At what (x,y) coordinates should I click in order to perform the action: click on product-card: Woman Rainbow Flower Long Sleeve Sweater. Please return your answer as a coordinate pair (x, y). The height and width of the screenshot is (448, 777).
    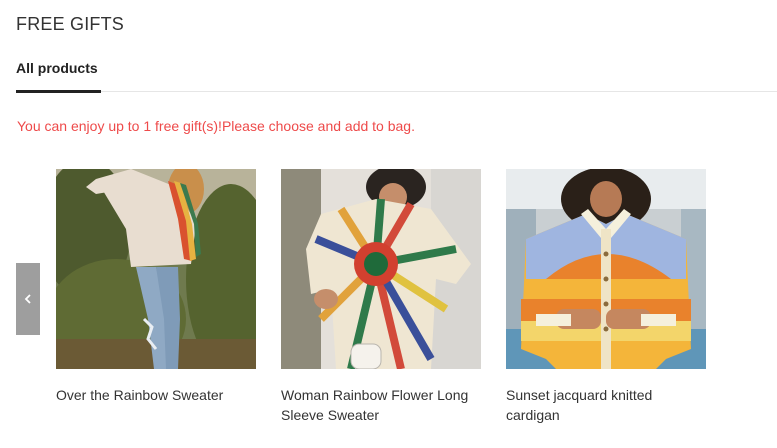
    Looking at the image, I should click on (381, 297).